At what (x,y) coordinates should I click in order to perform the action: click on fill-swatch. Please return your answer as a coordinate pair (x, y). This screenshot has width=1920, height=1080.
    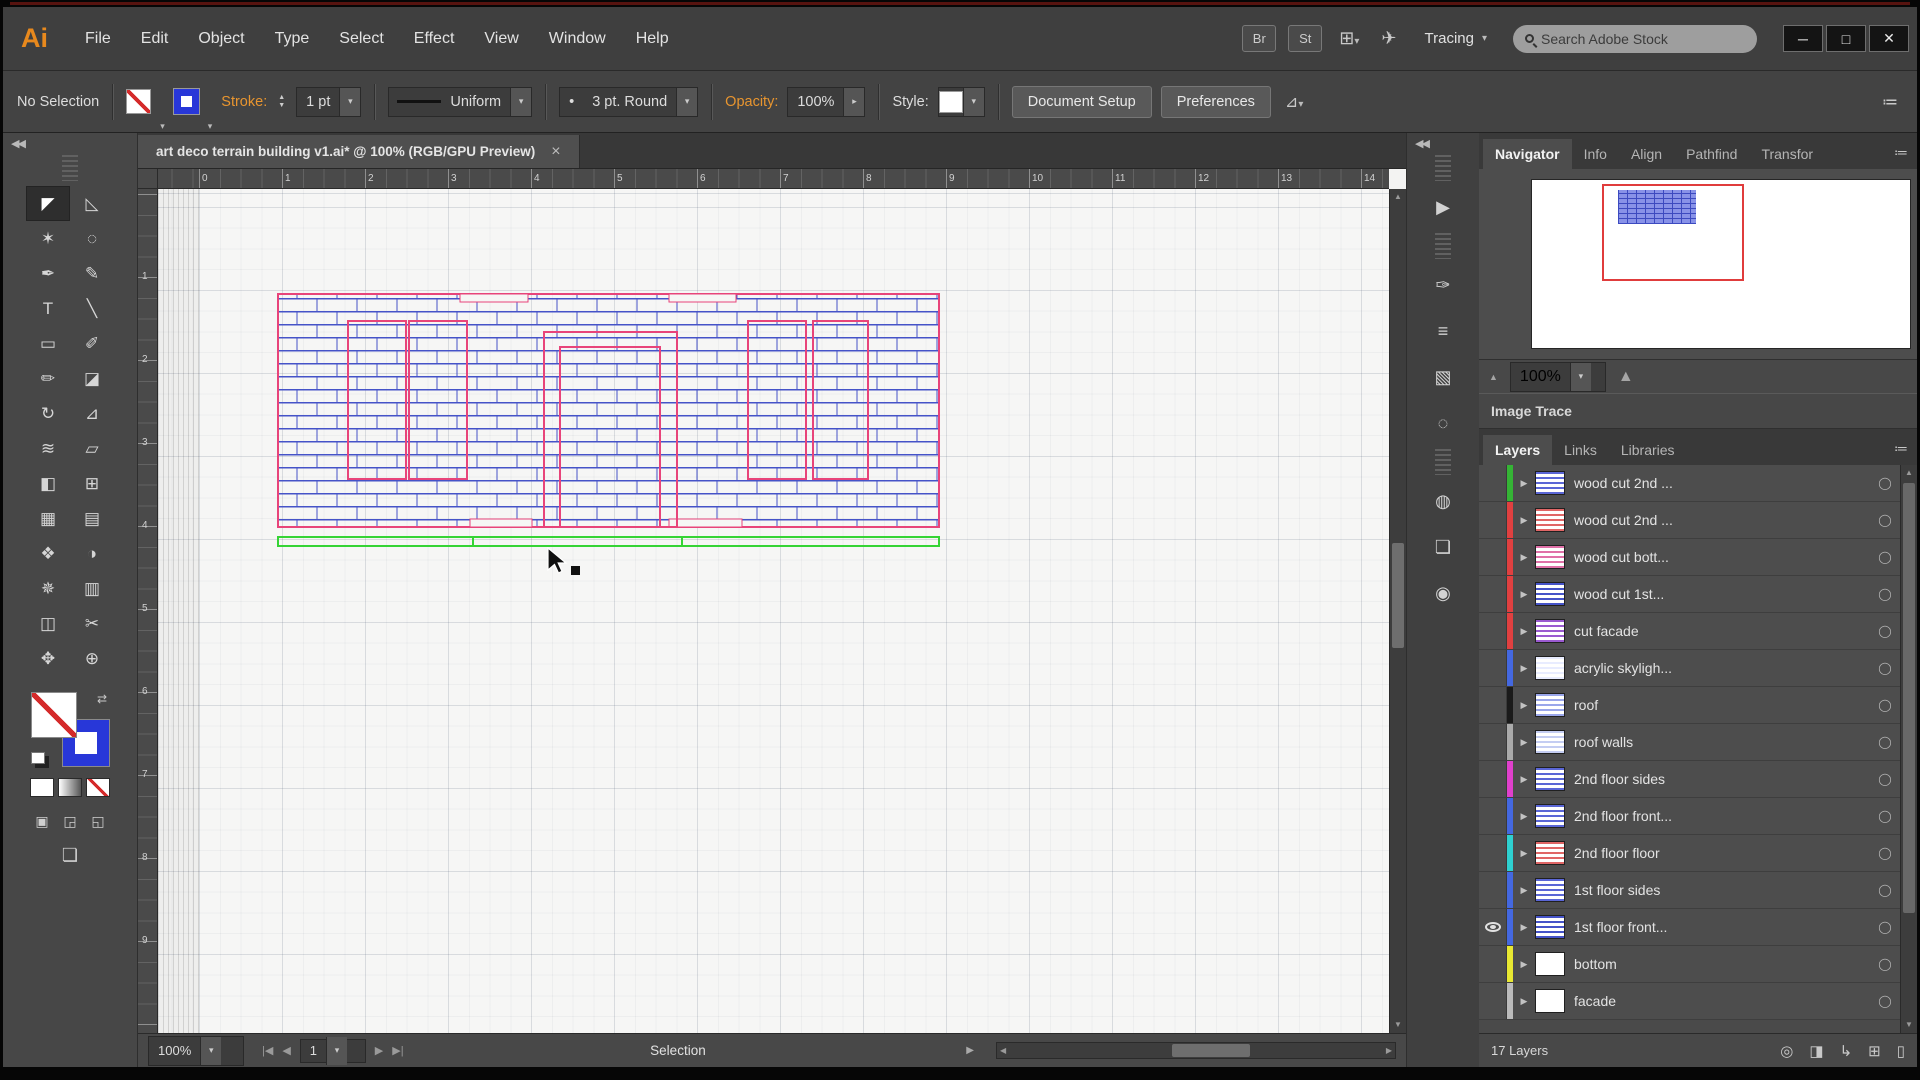
    Looking at the image, I should click on (139, 101).